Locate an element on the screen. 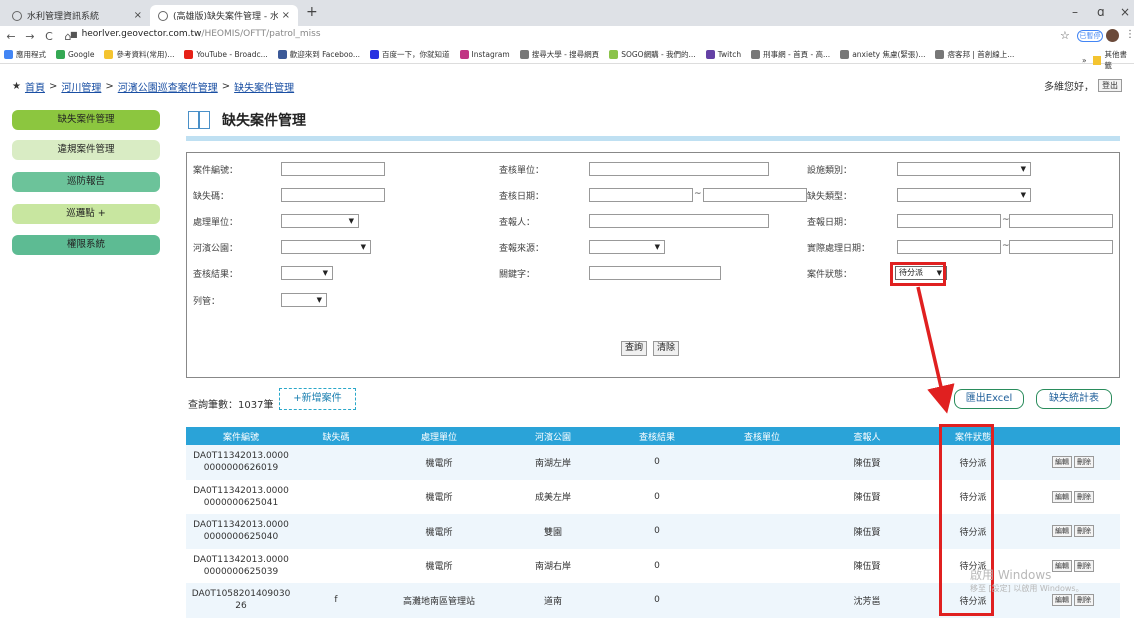 This screenshot has width=1134, height=618. check-date-to is located at coordinates (755, 195).